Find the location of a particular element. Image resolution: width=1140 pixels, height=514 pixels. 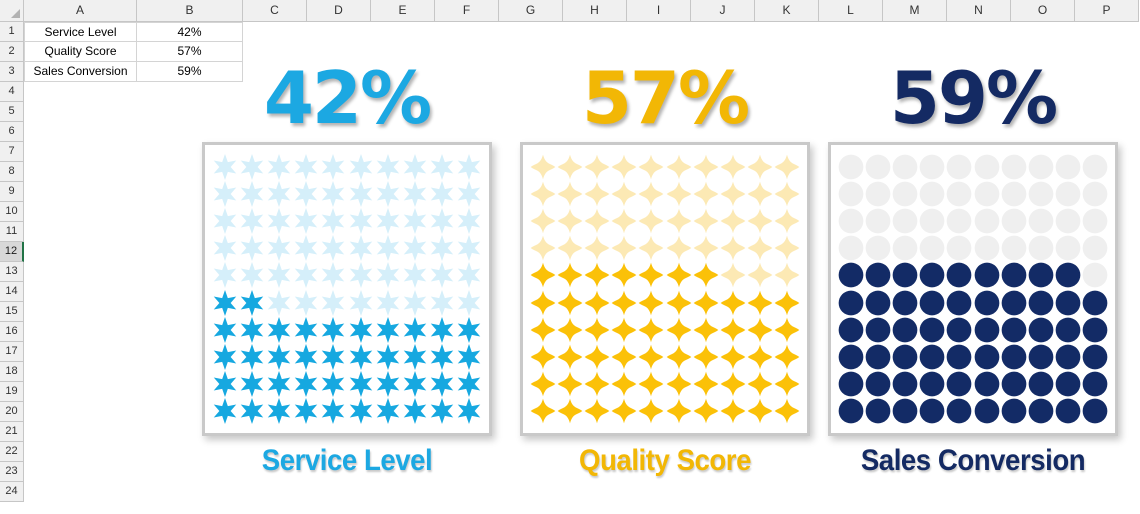

column-header-b: B is located at coordinates (190, 11).